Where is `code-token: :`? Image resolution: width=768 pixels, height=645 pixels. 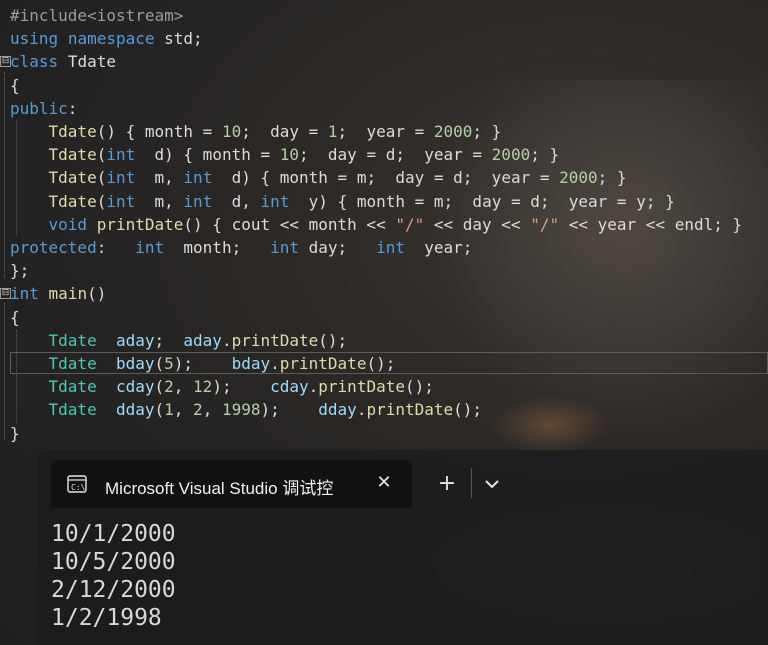
code-token: : is located at coordinates (72, 108).